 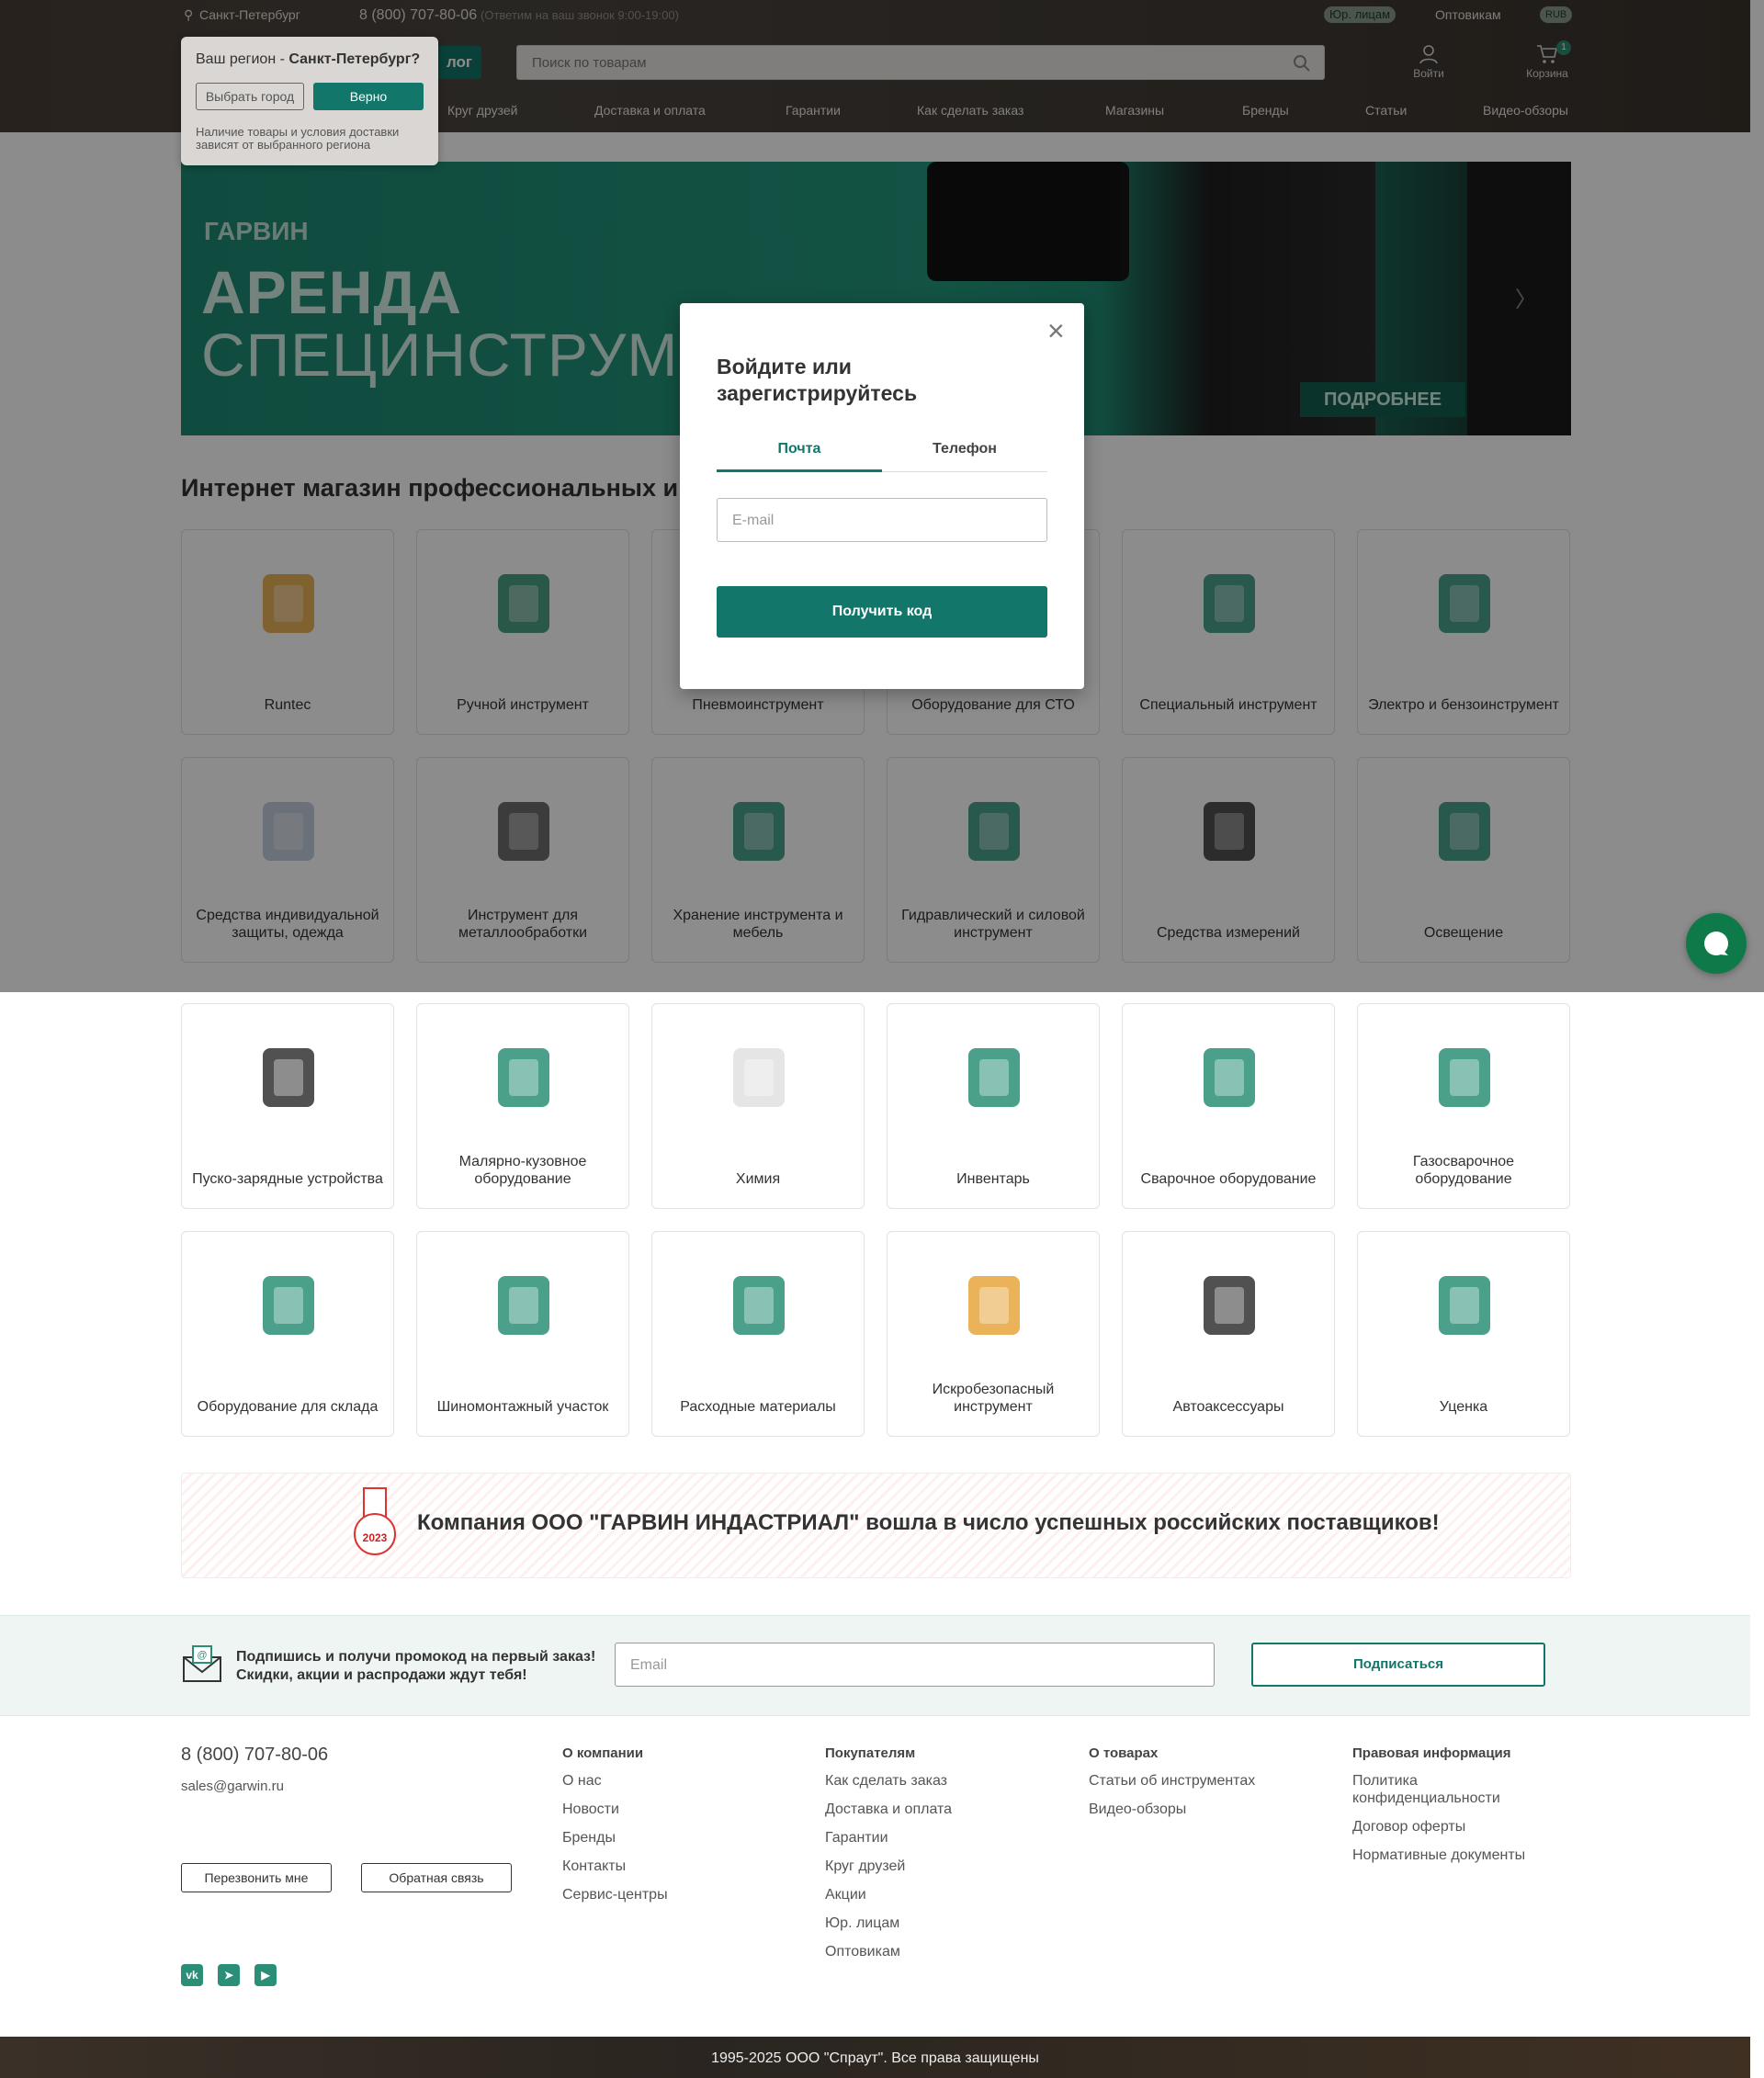 What do you see at coordinates (922, 1837) in the screenshot?
I see `footer-col2-link: Гарантии` at bounding box center [922, 1837].